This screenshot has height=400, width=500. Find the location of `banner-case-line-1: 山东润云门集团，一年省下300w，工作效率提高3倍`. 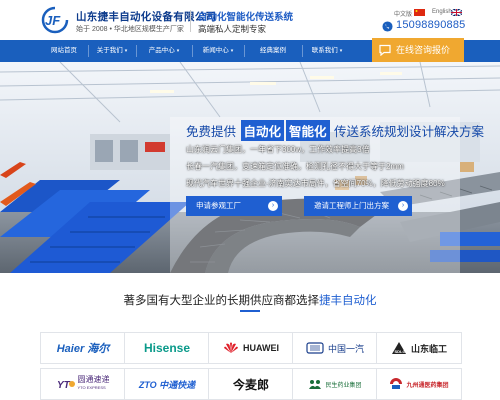

banner-case-line-1: 山东润云门集团，一年省下300w，工作效率提高3倍 is located at coordinates (278, 149).